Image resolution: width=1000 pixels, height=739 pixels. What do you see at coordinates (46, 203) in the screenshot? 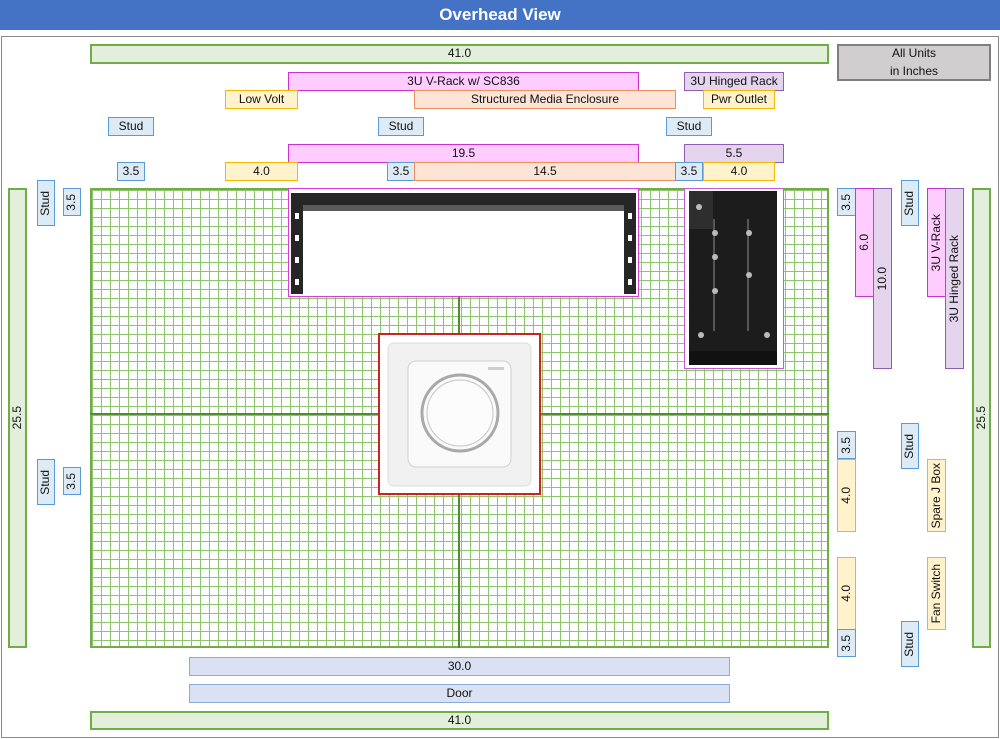
I see `stud-left-top: Stud` at bounding box center [46, 203].